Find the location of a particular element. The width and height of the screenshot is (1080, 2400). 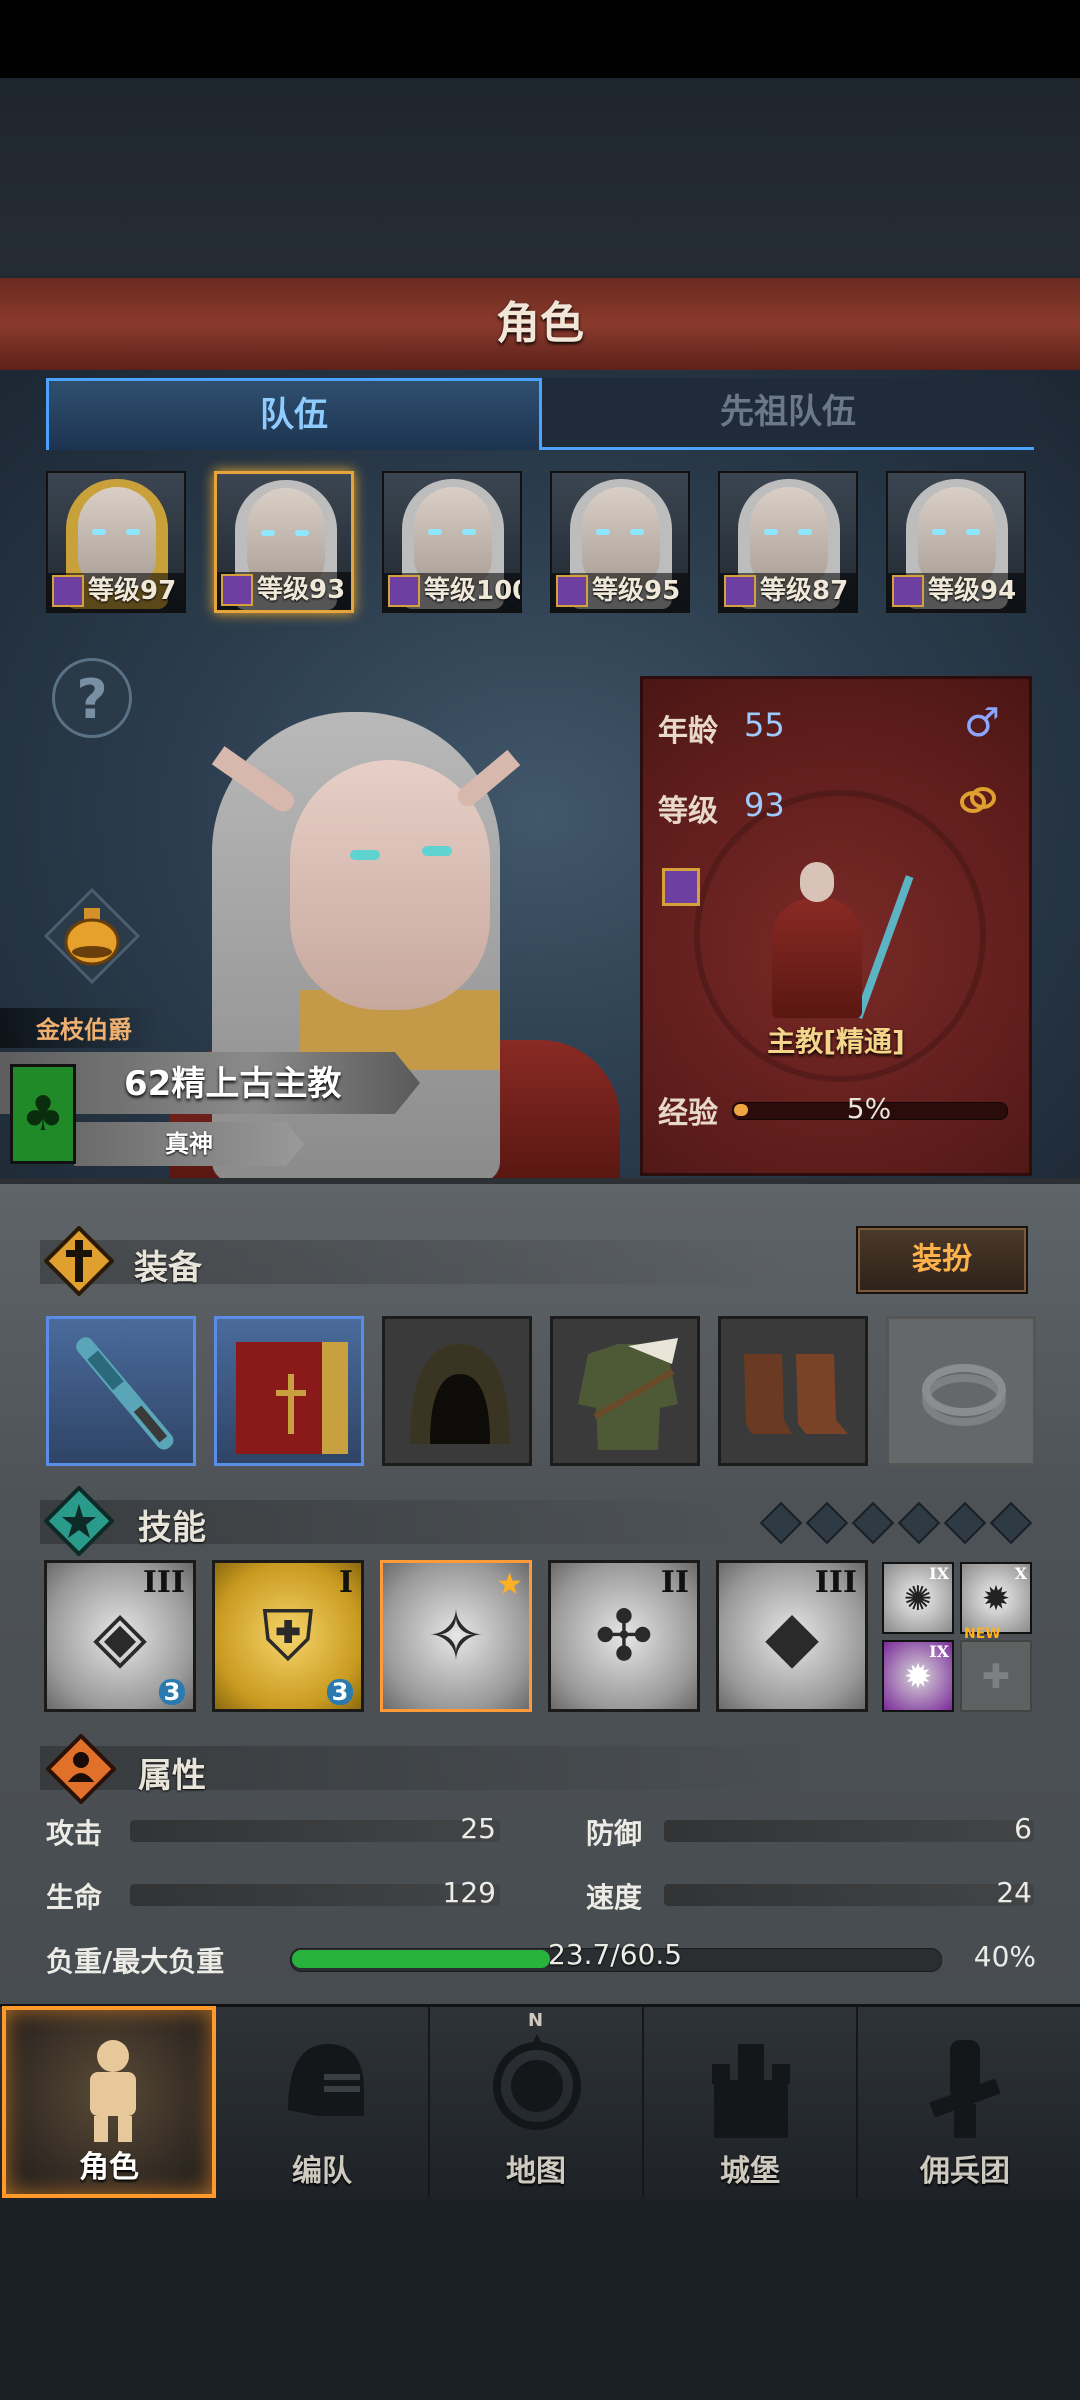

equip-slot-ring is located at coordinates (961, 1391).